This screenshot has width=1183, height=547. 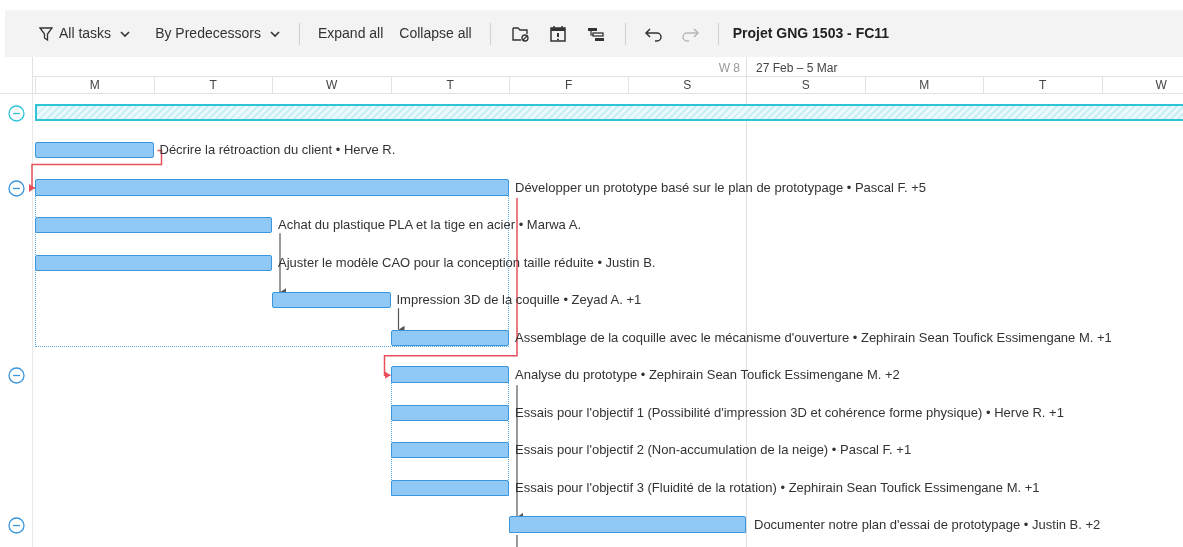 I want to click on task-label: Décrire la rétroaction du client • Herve R., so click(x=277, y=150).